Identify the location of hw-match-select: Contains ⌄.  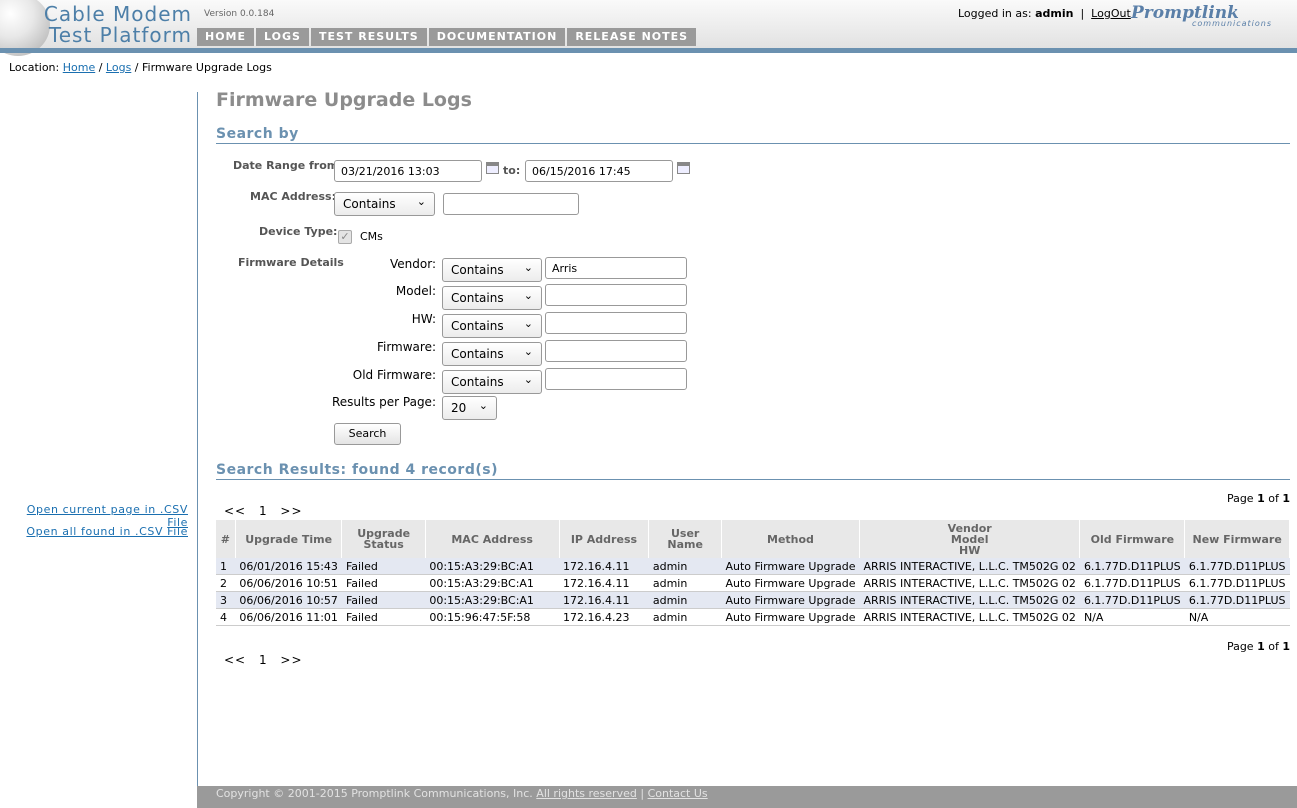
(492, 326).